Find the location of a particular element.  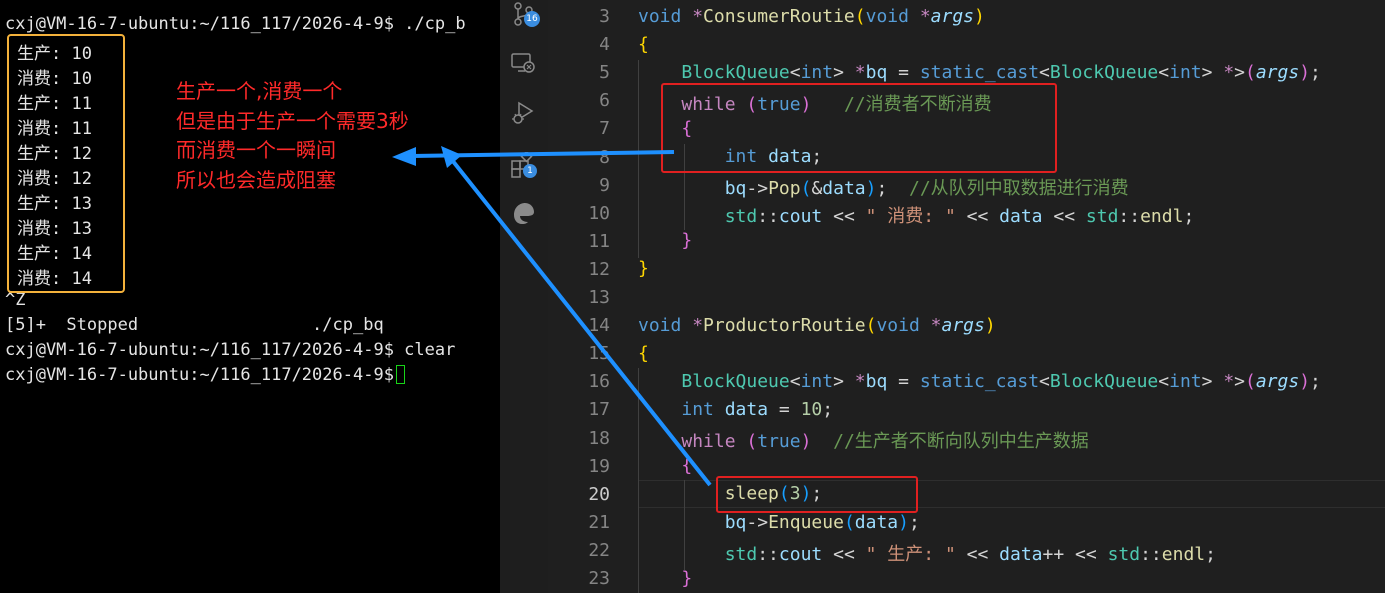

terminal-ctrl-z: ^Z is located at coordinates (15, 300).